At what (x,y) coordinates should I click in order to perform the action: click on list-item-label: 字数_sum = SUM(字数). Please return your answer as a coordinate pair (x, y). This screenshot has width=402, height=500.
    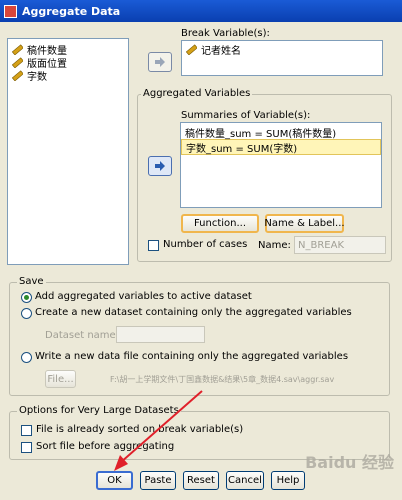
    Looking at the image, I should click on (242, 149).